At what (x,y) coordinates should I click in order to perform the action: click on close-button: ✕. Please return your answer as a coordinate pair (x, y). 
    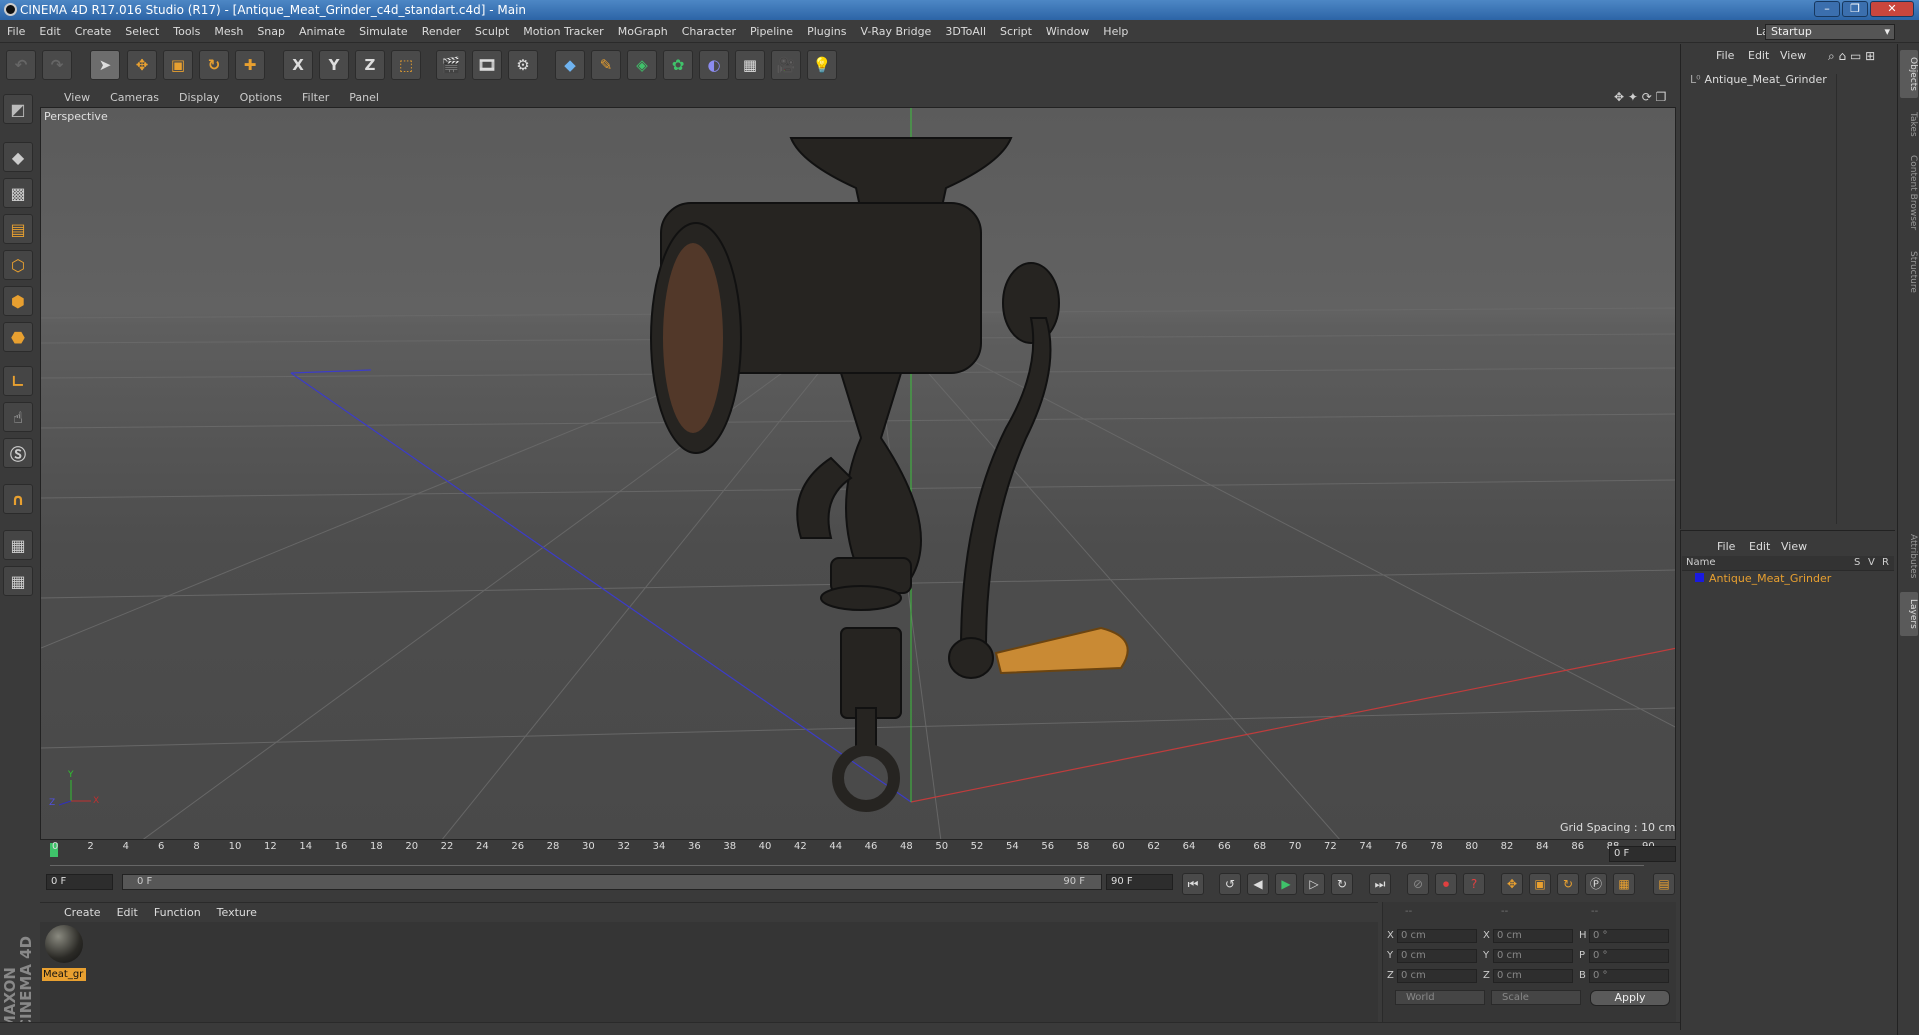
    Looking at the image, I should click on (1892, 9).